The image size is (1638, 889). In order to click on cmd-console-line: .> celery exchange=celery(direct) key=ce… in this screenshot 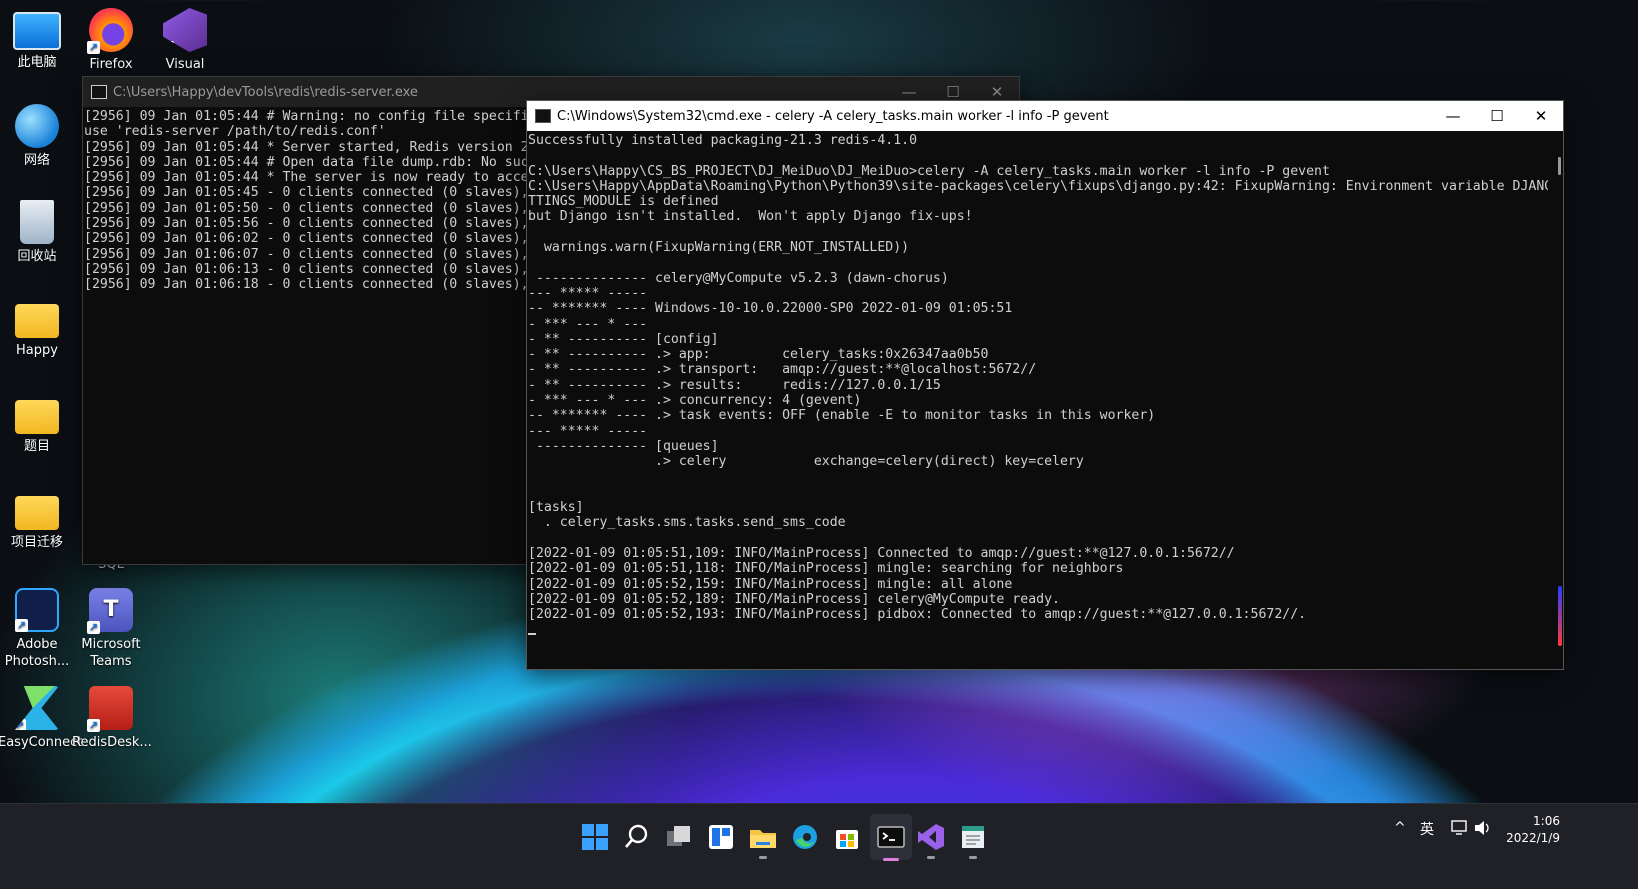, I will do `click(806, 462)`.